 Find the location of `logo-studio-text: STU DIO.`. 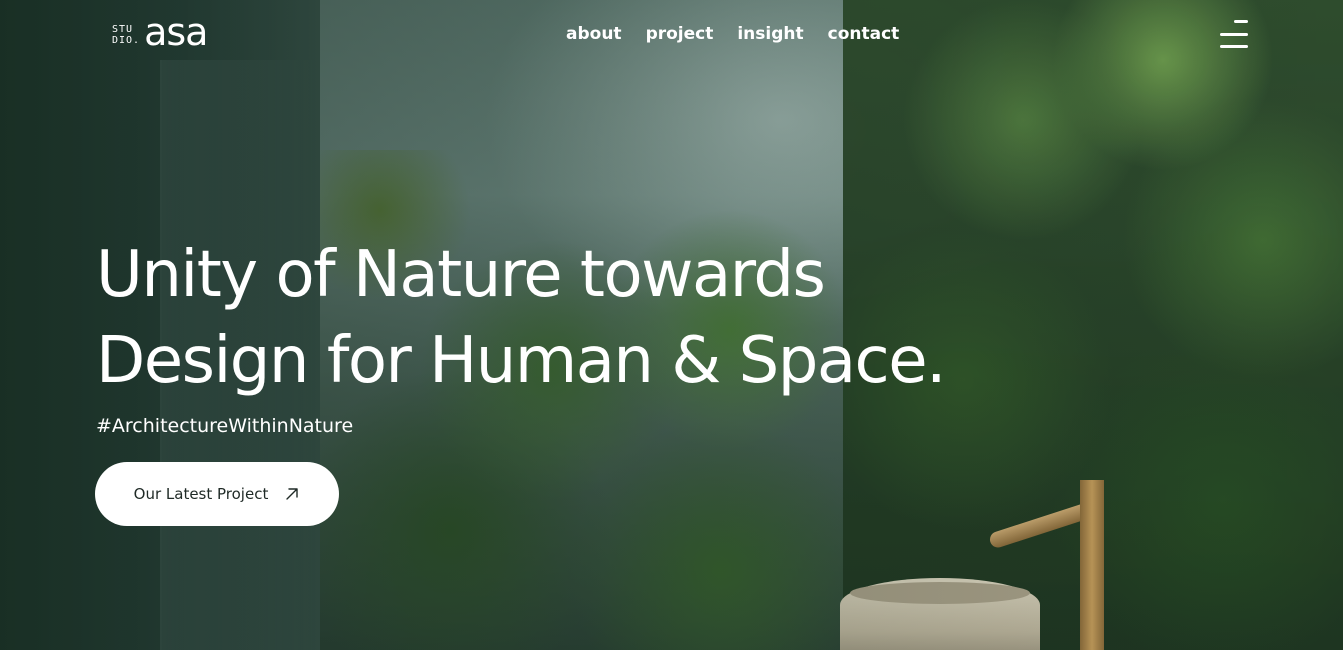

logo-studio-text: STU DIO. is located at coordinates (126, 35).